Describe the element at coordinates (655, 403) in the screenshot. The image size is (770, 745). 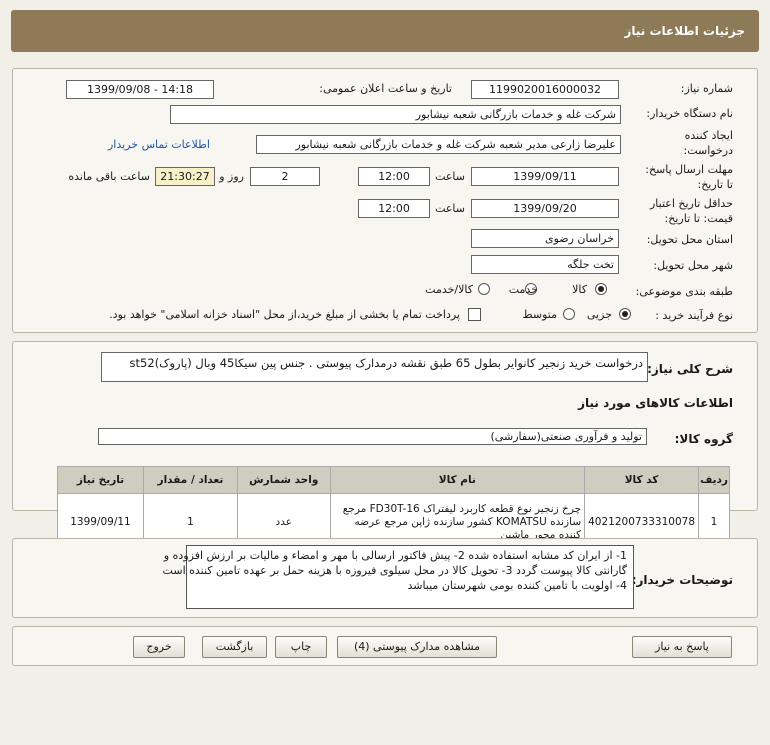
I see `goods-section-title: اطلاعات کالاهای مورد نیاز` at that location.